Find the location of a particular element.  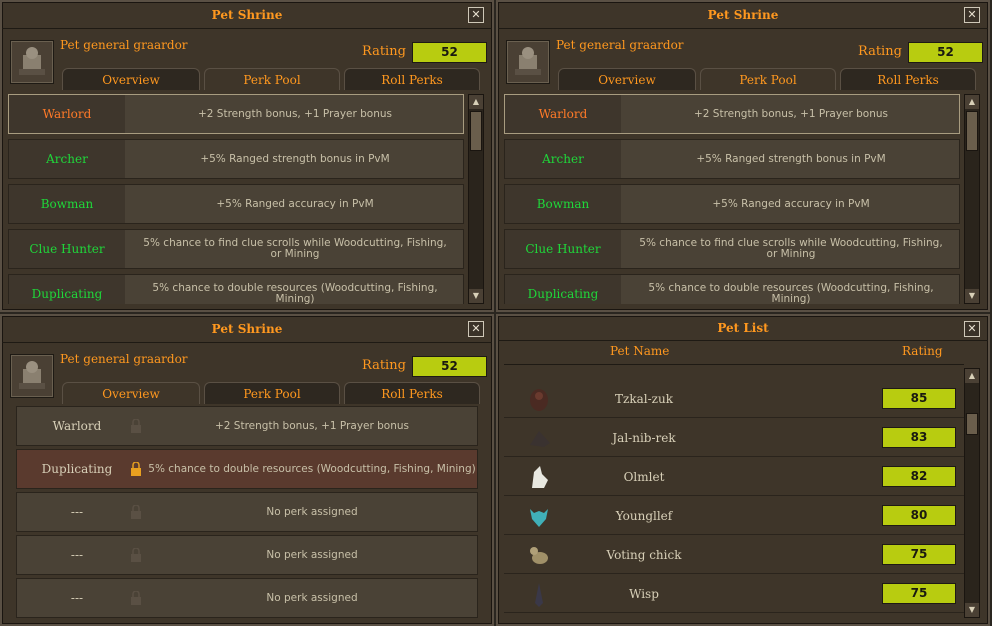

pet-name: Wisp is located at coordinates (644, 594).